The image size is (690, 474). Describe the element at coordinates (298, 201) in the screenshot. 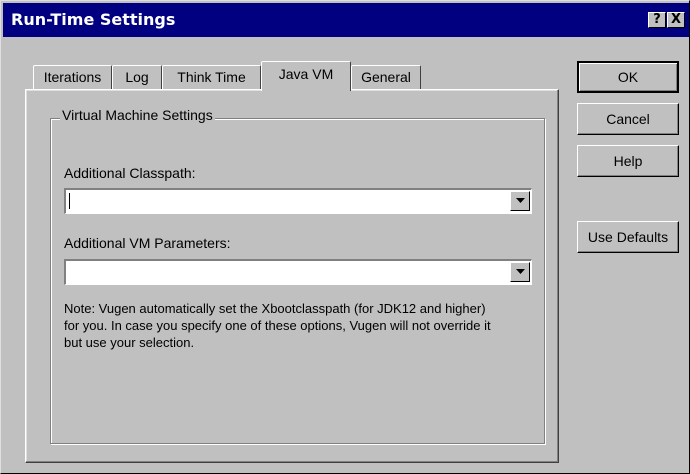

I see `classpath-combobox` at that location.